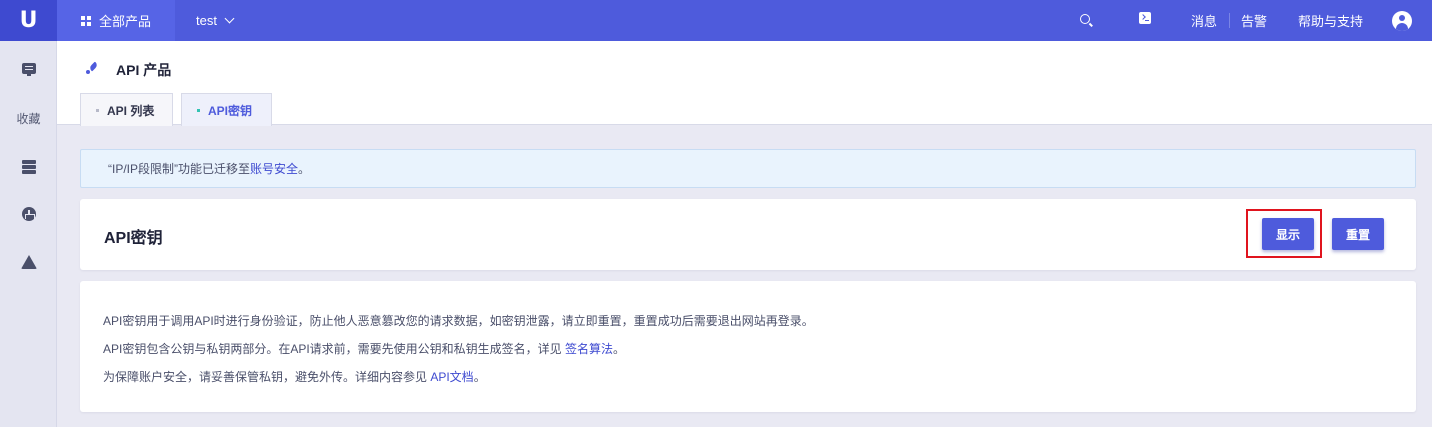 The image size is (1432, 427). What do you see at coordinates (267, 377) in the screenshot?
I see `description-text: 为保障账户安全，请妥善保管私钥，避免外传。详细内容参见` at bounding box center [267, 377].